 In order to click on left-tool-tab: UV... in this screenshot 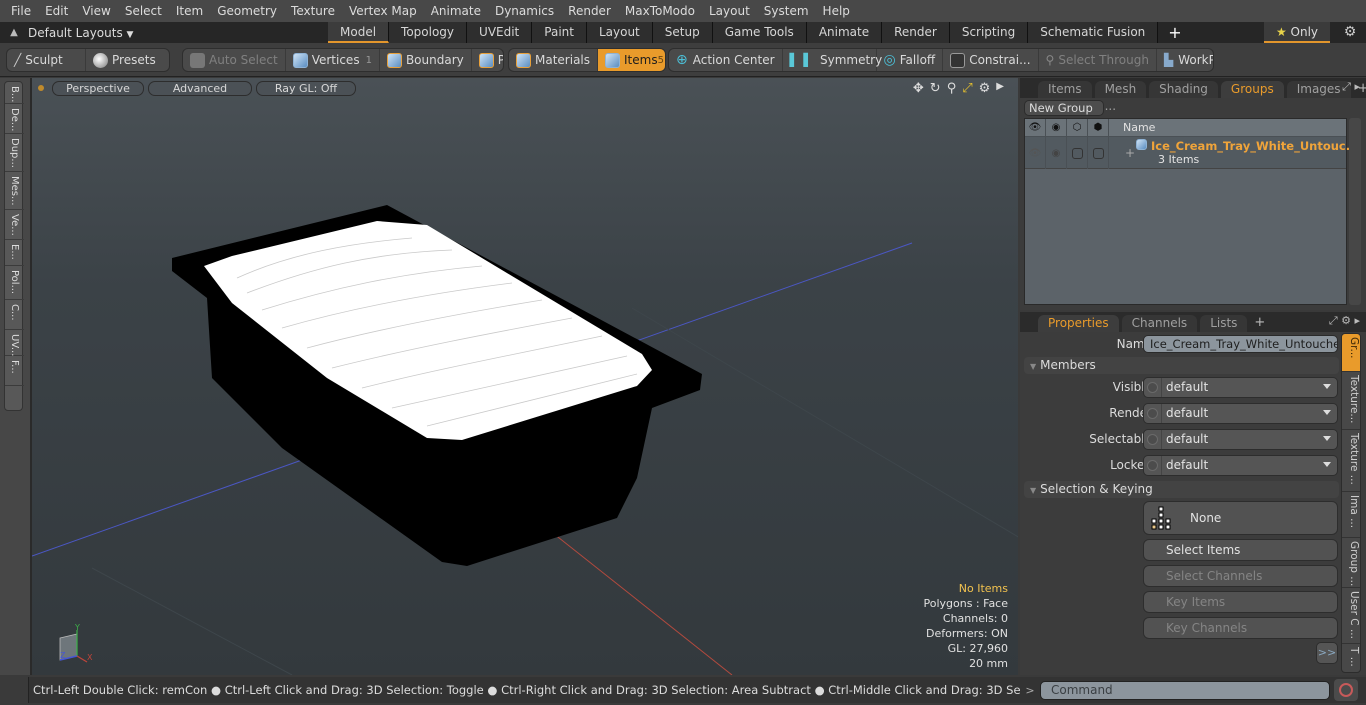, I will do `click(14, 343)`.